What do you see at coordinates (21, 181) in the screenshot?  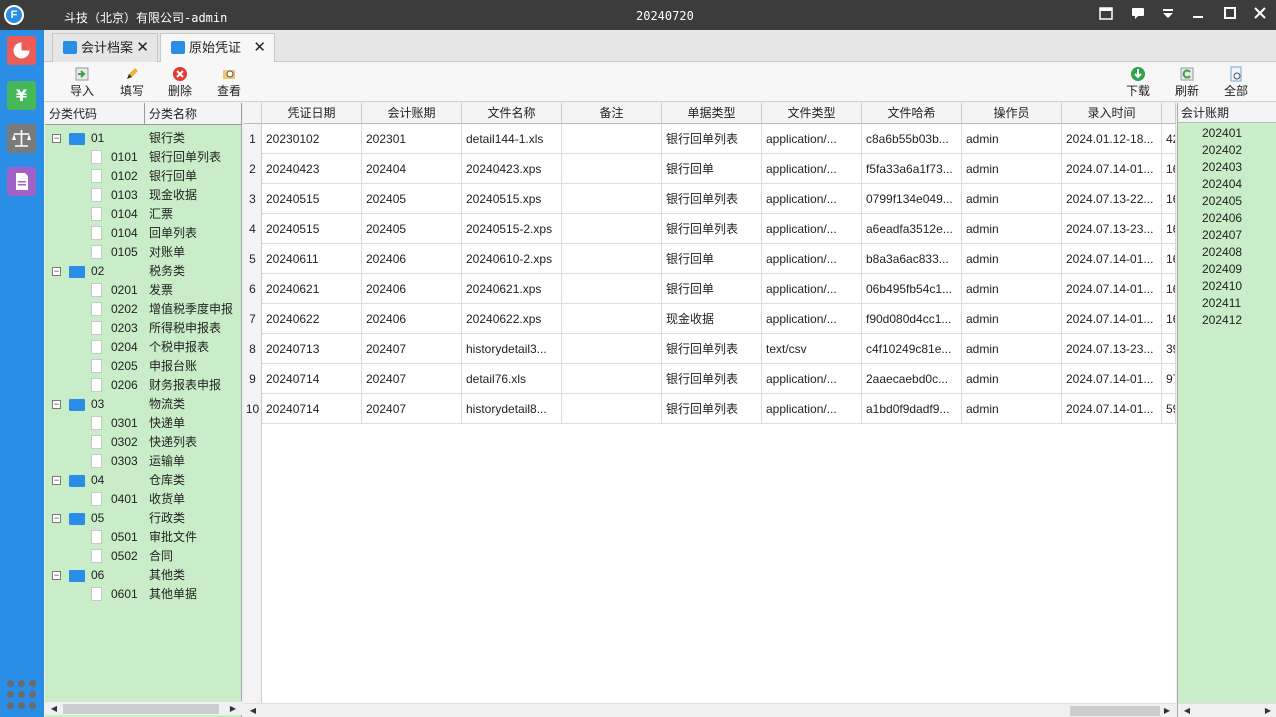 I see `nav-documents-button` at bounding box center [21, 181].